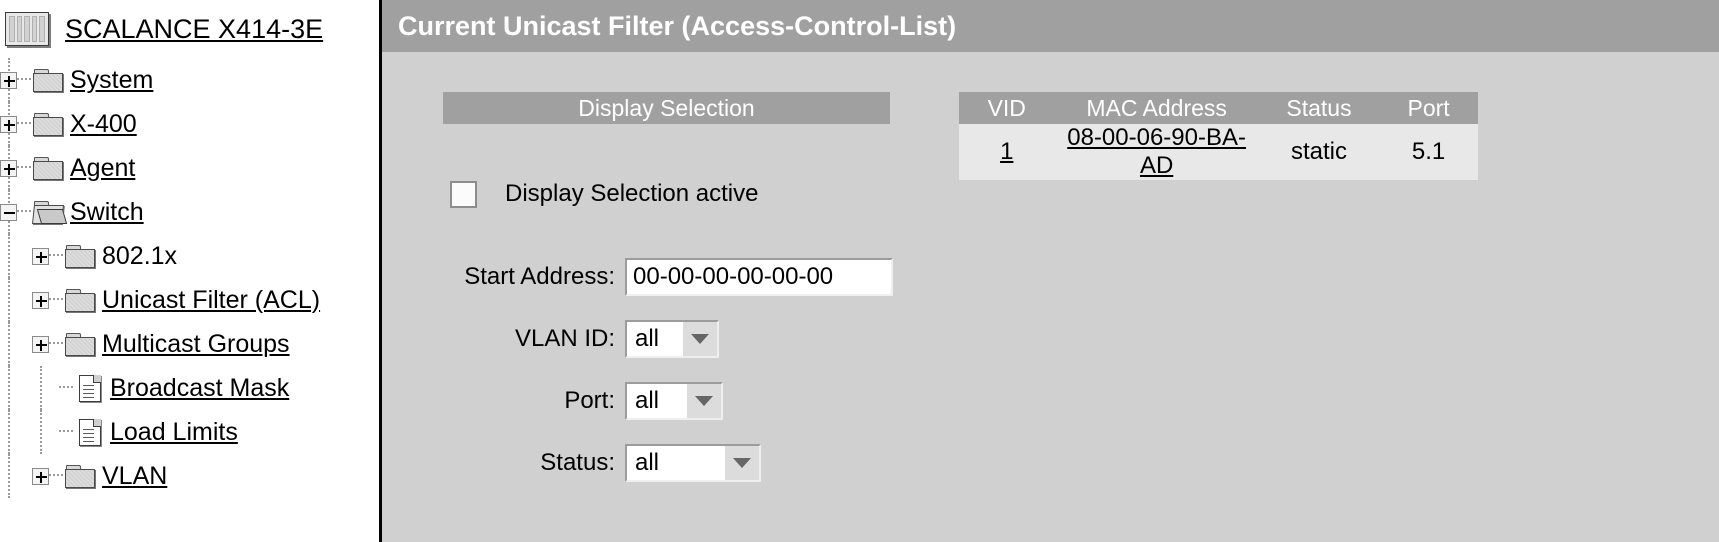 Image resolution: width=1719 pixels, height=542 pixels. What do you see at coordinates (194, 28) in the screenshot?
I see `tree-label-root: SCALANCE X414-3E` at bounding box center [194, 28].